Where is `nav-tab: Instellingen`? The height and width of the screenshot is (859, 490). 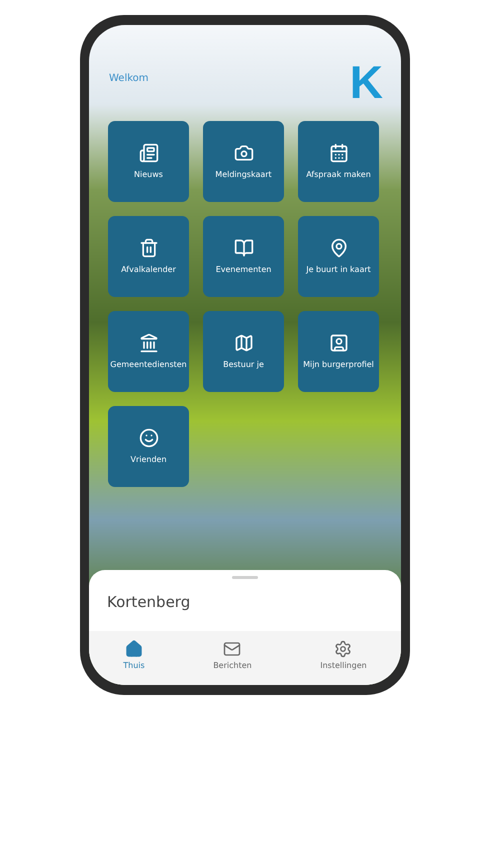 nav-tab: Instellingen is located at coordinates (343, 655).